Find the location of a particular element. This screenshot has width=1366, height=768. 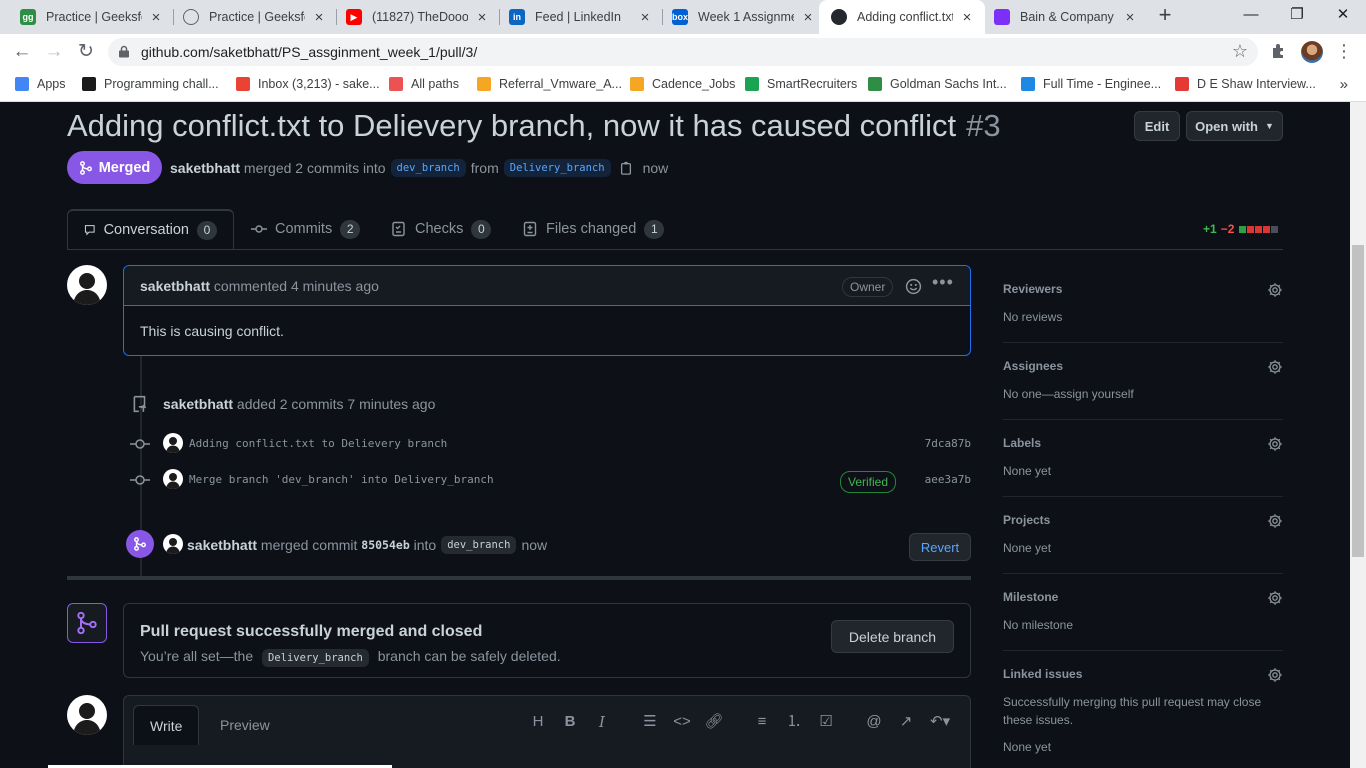

bookmark-star-icon: ☆ is located at coordinates (1240, 51).